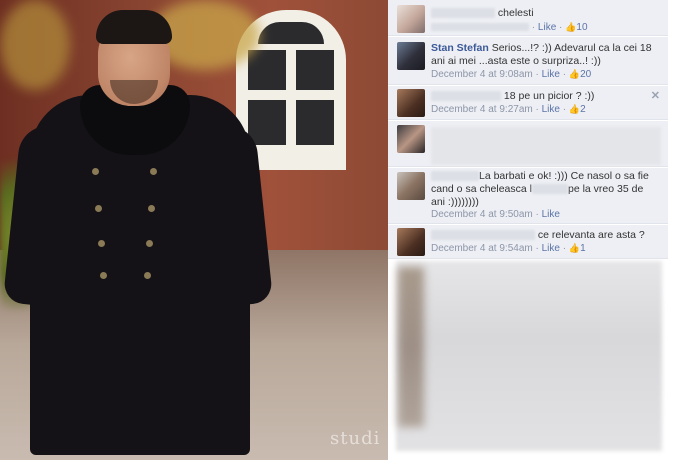  I want to click on autumn-leaves-left, so click(35, 45).